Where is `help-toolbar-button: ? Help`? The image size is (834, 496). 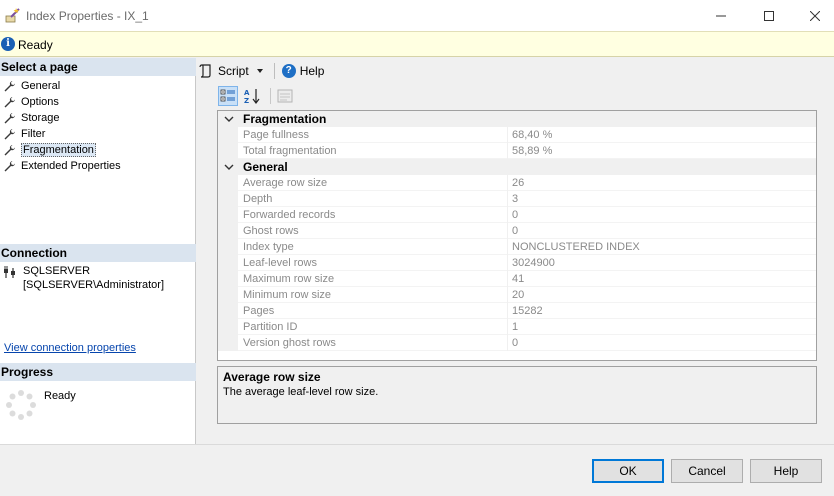
help-toolbar-button: ? Help is located at coordinates (303, 71).